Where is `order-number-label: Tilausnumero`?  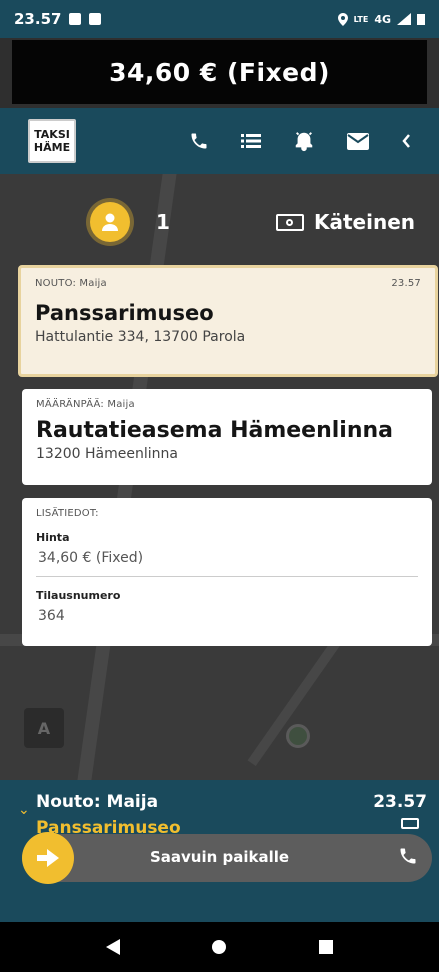 order-number-label: Tilausnumero is located at coordinates (78, 595).